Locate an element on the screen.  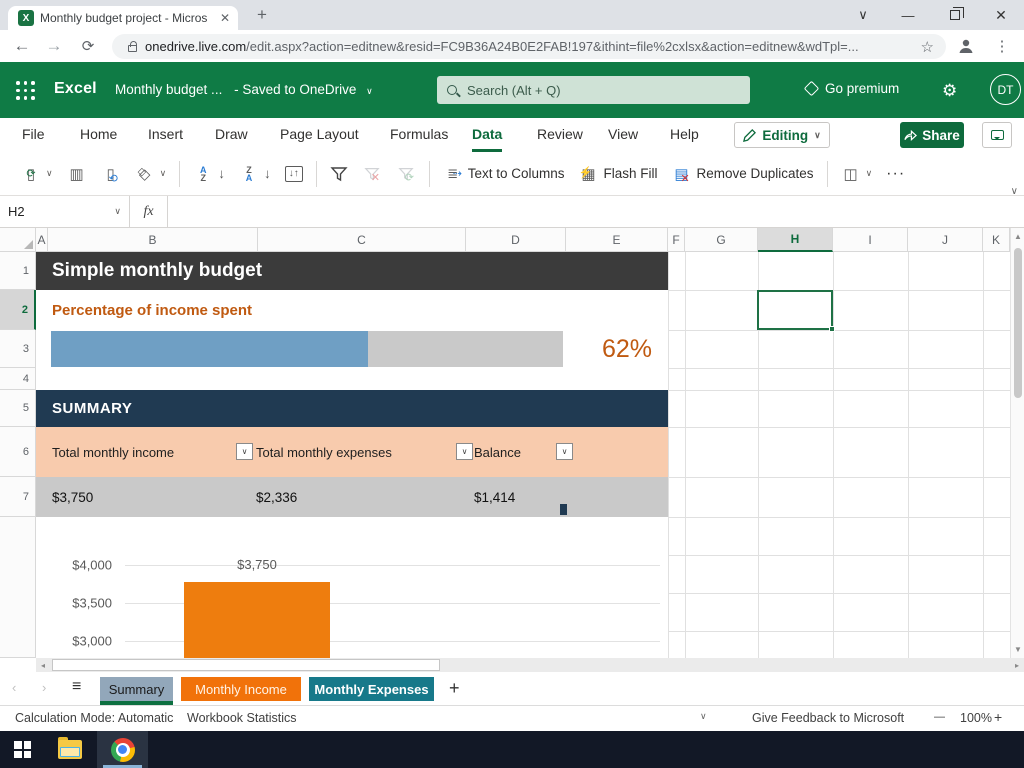
tab-draw: Draw is located at coordinates (231, 135).